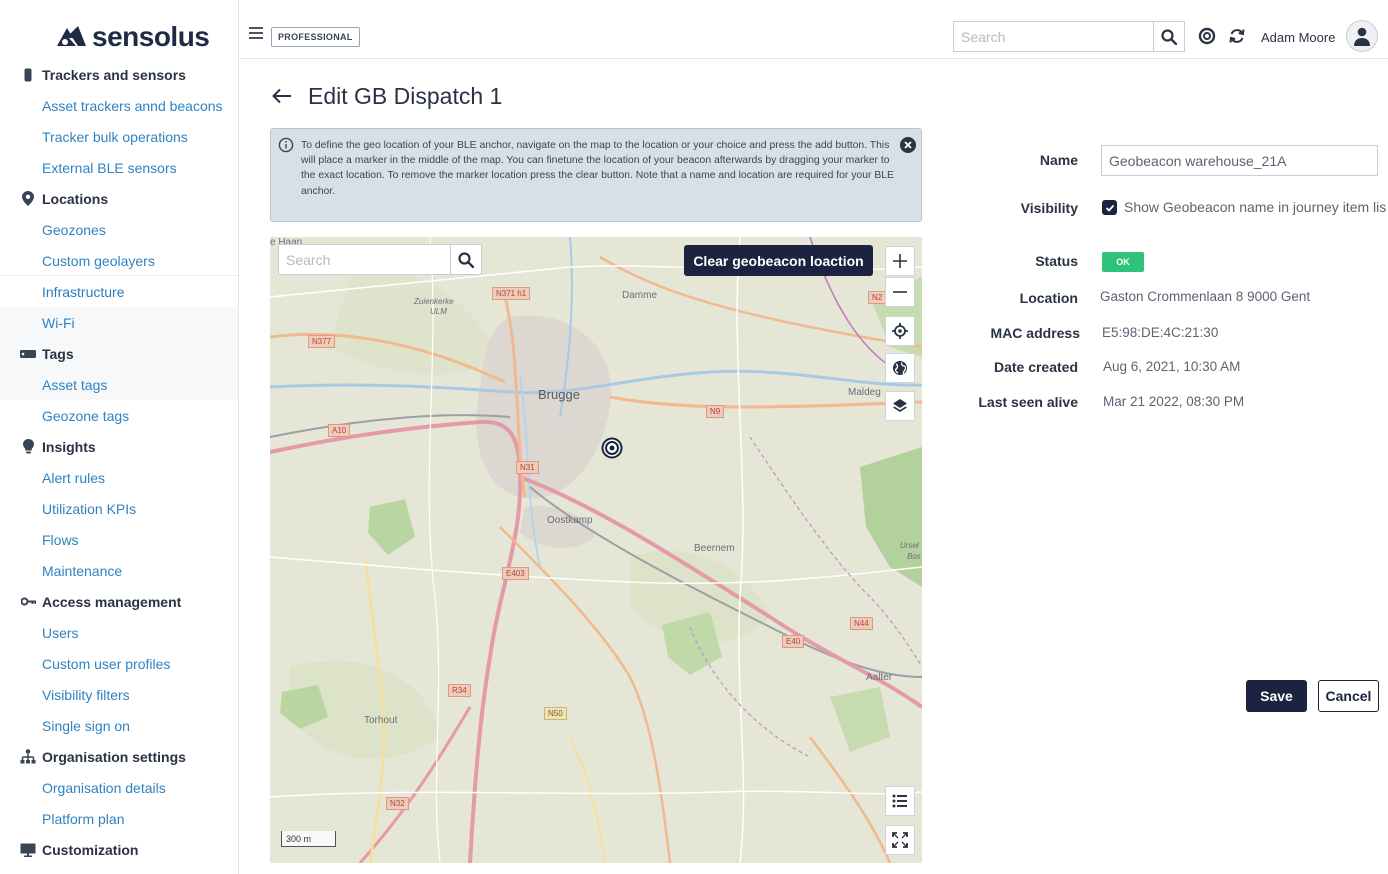  I want to click on presentation-icon, so click(28, 850).